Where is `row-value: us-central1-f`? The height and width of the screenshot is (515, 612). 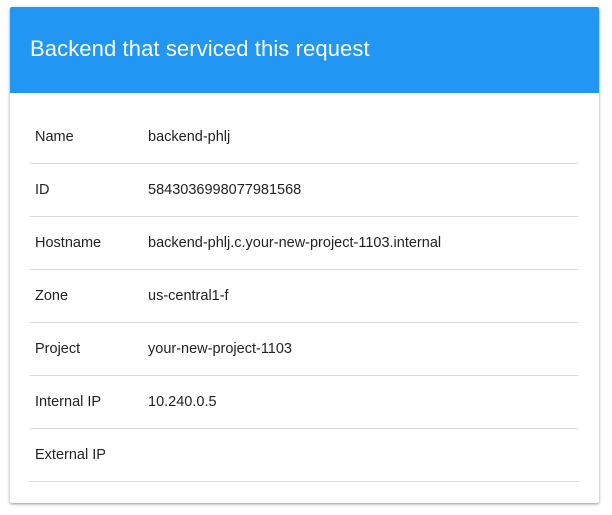
row-value: us-central1-f is located at coordinates (363, 296).